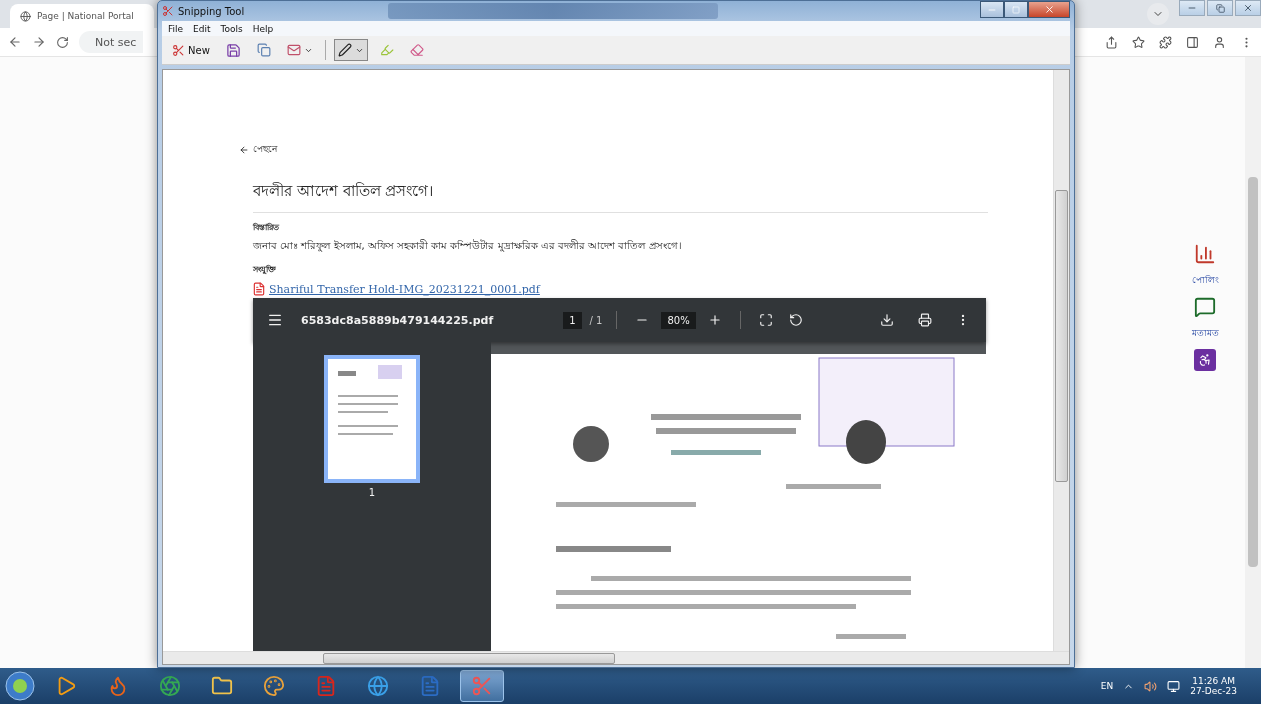 Image resolution: width=1261 pixels, height=704 pixels. What do you see at coordinates (274, 686) in the screenshot?
I see `palette-icon` at bounding box center [274, 686].